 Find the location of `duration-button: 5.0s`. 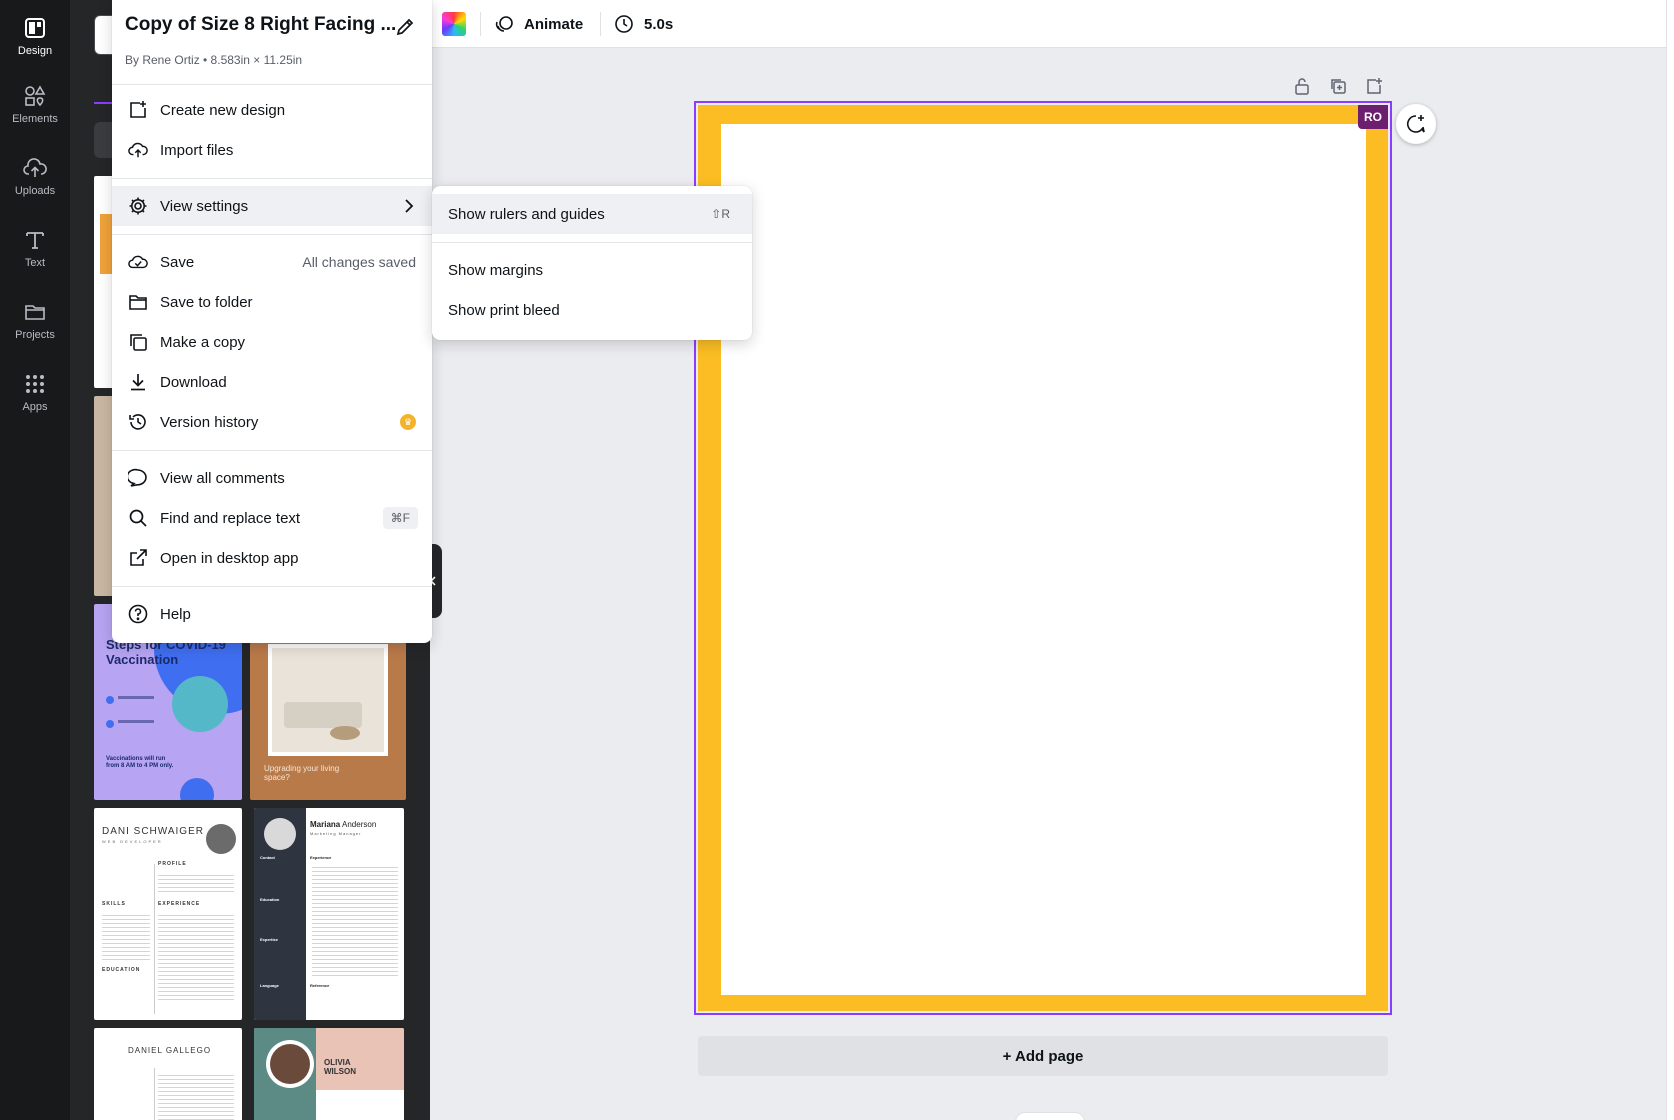

duration-button: 5.0s is located at coordinates (643, 24).